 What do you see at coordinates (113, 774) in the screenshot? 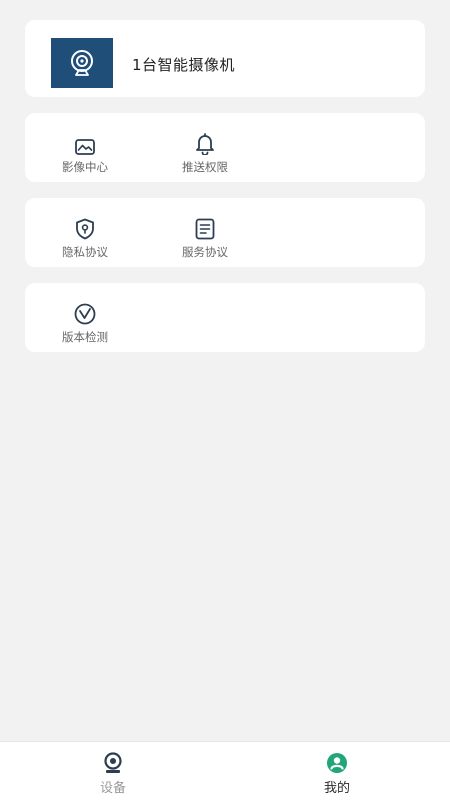
I see `tab-devices: 设备` at bounding box center [113, 774].